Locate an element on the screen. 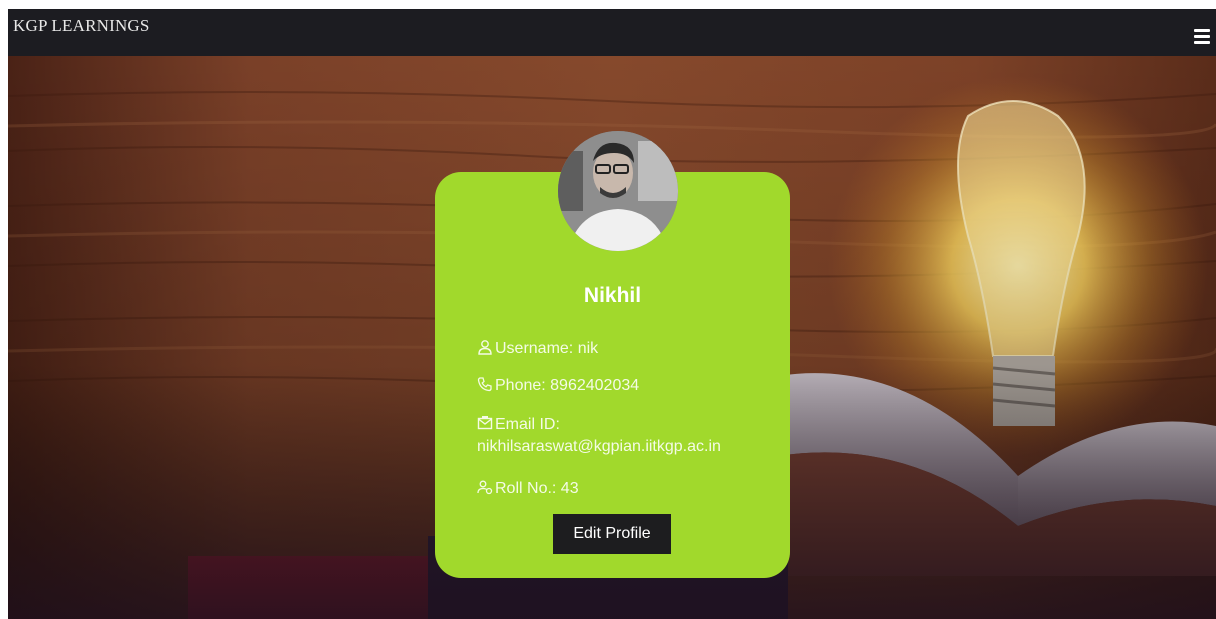  hamburger-menu-icon is located at coordinates (1202, 37).